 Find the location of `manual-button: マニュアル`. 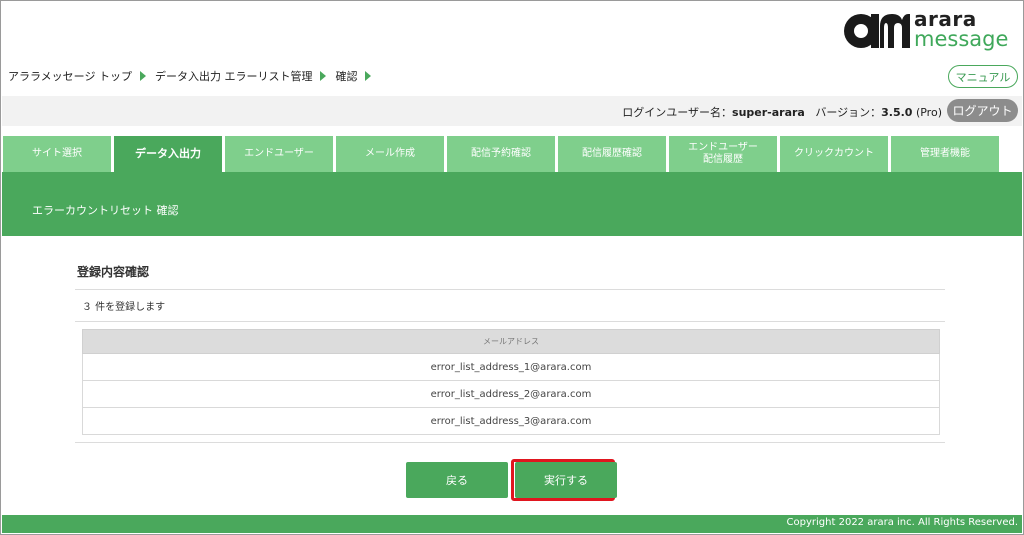

manual-button: マニュアル is located at coordinates (983, 76).